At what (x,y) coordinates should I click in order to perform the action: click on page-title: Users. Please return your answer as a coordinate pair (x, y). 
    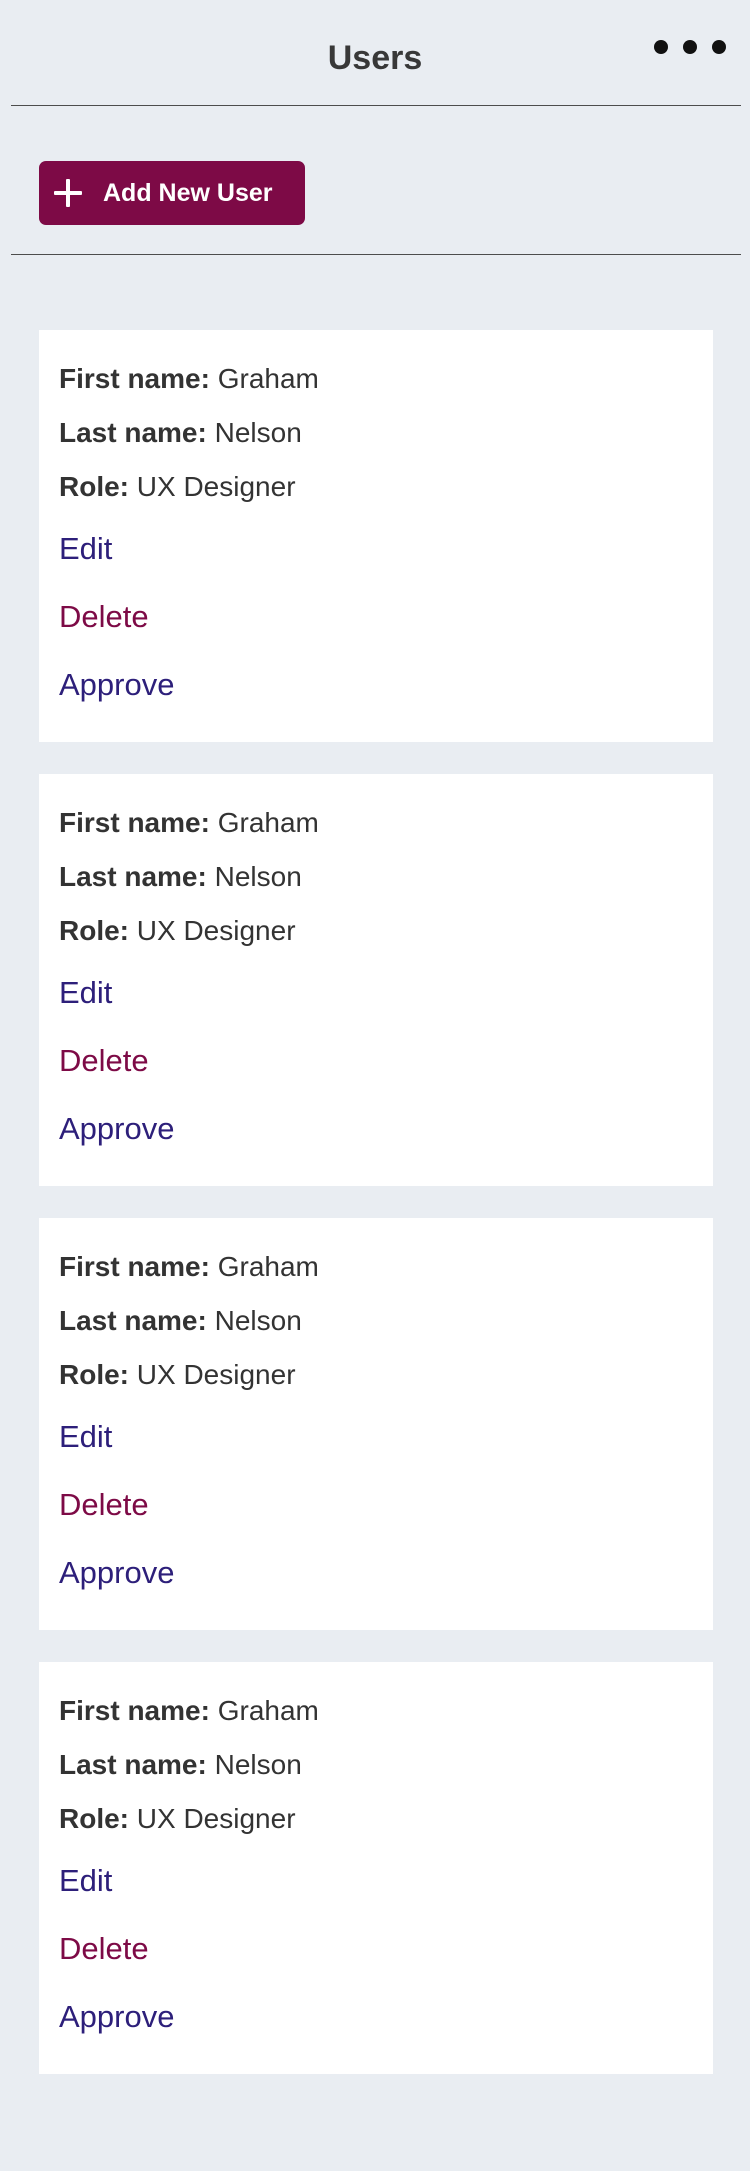
    Looking at the image, I should click on (375, 58).